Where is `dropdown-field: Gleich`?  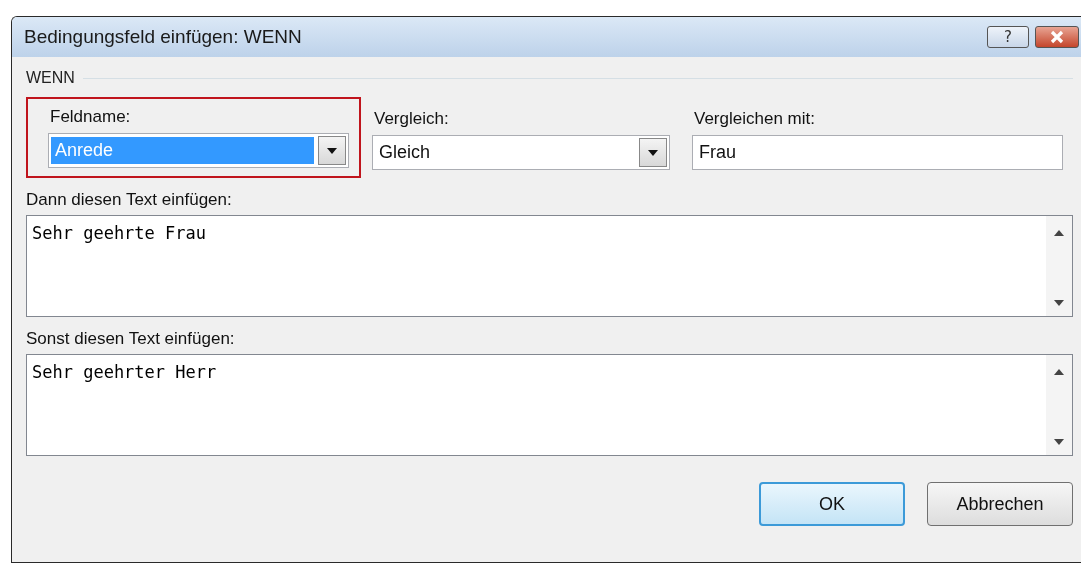 dropdown-field: Gleich is located at coordinates (521, 152).